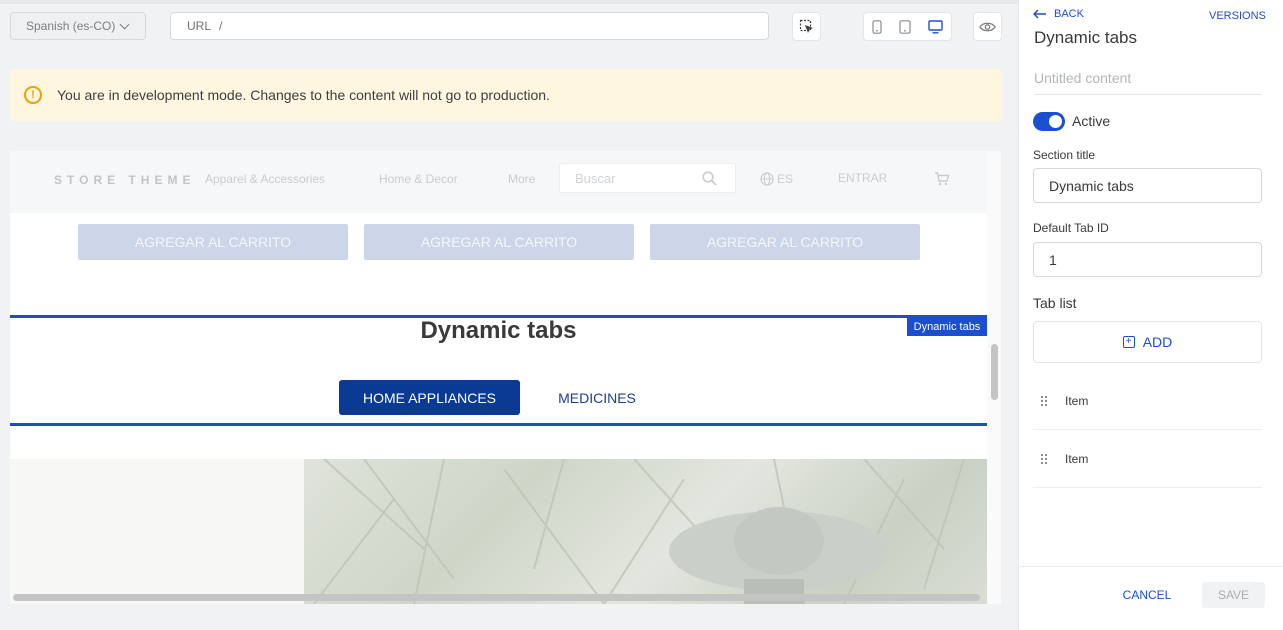 This screenshot has width=1283, height=630. Describe the element at coordinates (595, 178) in the screenshot. I see `store-search-placeholder: Buscar` at that location.